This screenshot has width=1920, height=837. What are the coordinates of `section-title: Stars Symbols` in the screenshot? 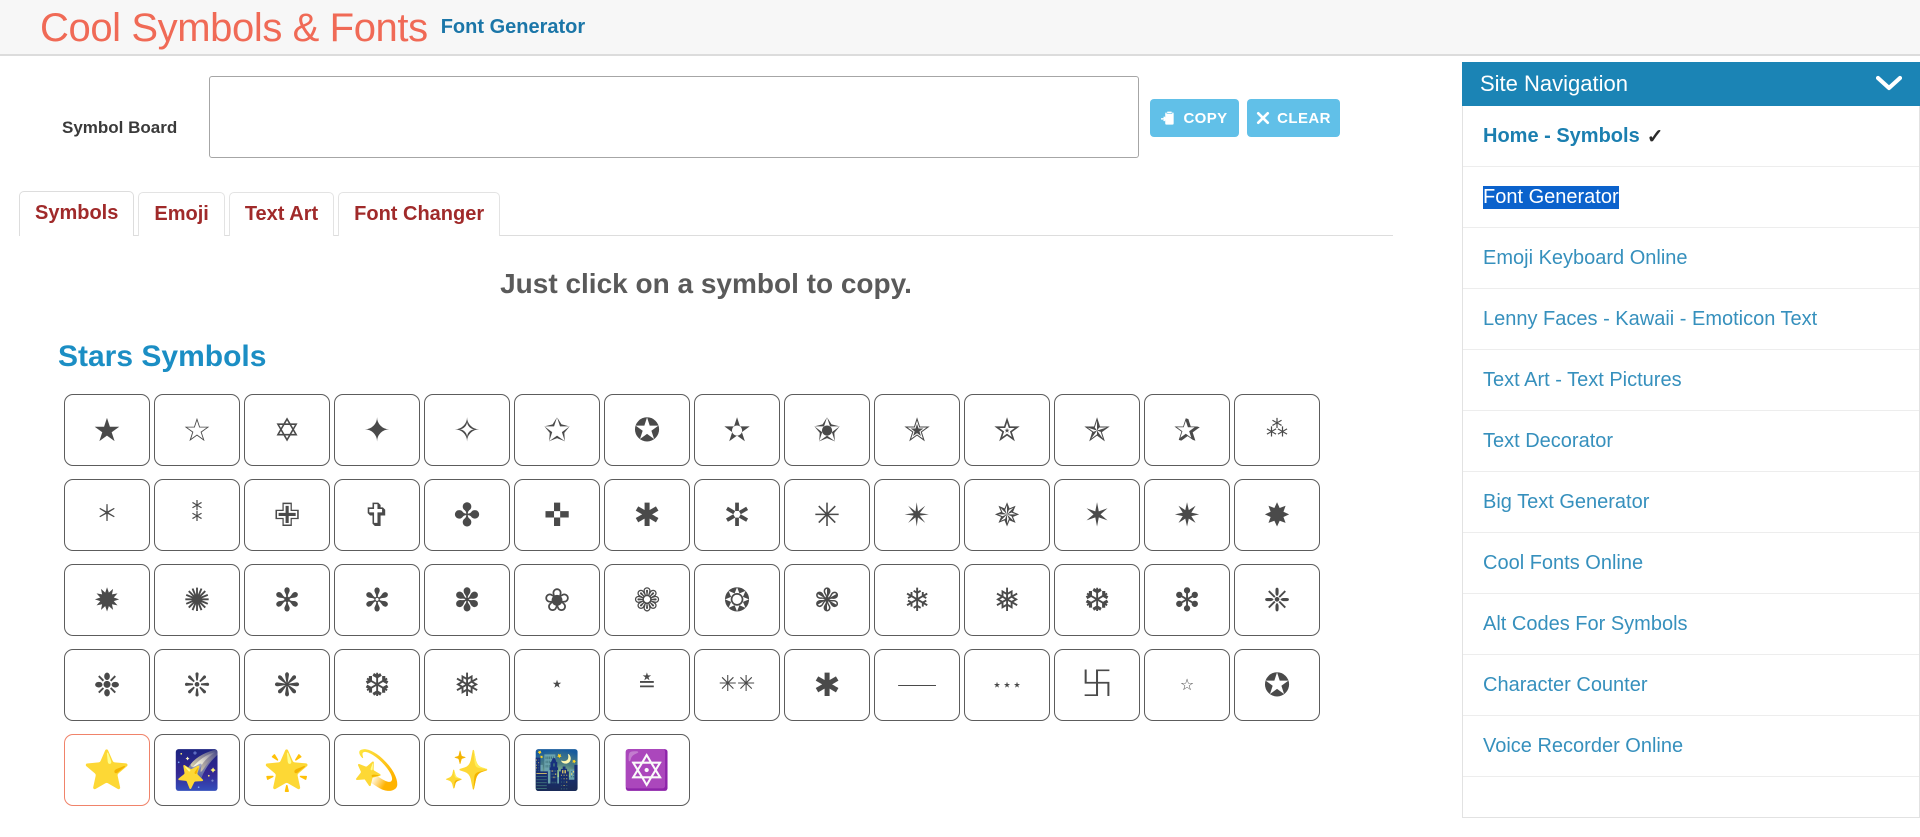 It's located at (162, 356).